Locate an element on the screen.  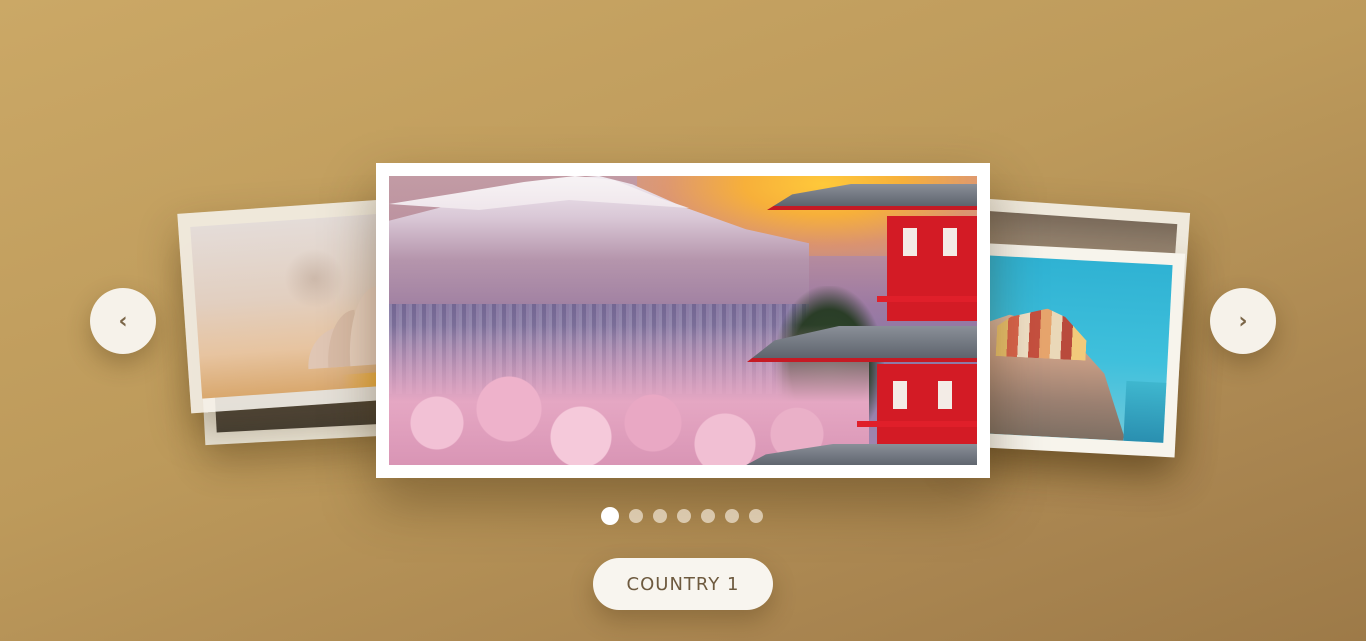
chevron-right-icon: › is located at coordinates (1243, 321).